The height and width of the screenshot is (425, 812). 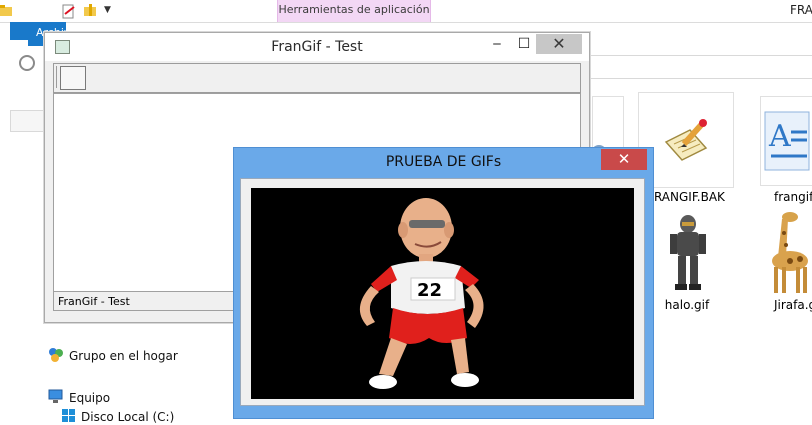 What do you see at coordinates (107, 10) in the screenshot?
I see `qat-dropdown-icon: ▼` at bounding box center [107, 10].